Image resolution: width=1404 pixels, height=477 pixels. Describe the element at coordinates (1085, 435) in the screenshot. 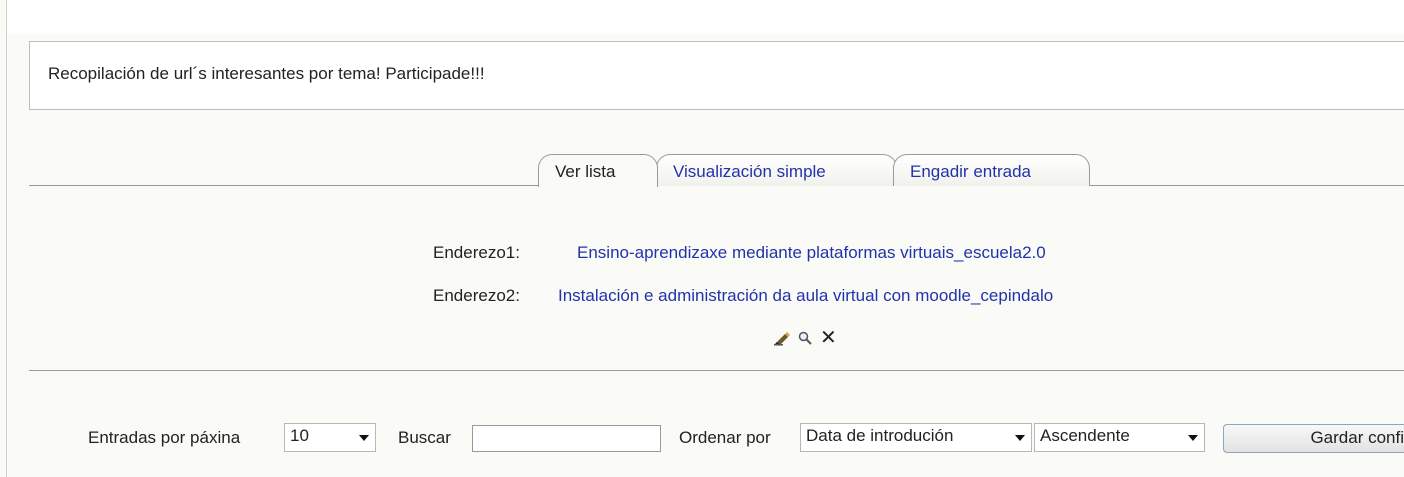

I see `order-direction-value: Ascendente` at that location.